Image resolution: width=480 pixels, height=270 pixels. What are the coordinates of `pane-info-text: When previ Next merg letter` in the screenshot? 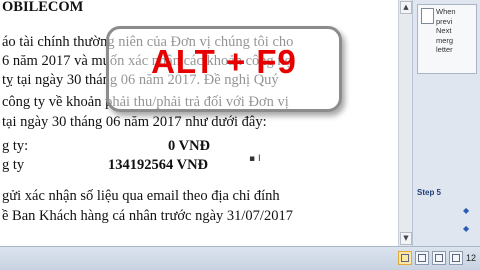 It's located at (446, 30).